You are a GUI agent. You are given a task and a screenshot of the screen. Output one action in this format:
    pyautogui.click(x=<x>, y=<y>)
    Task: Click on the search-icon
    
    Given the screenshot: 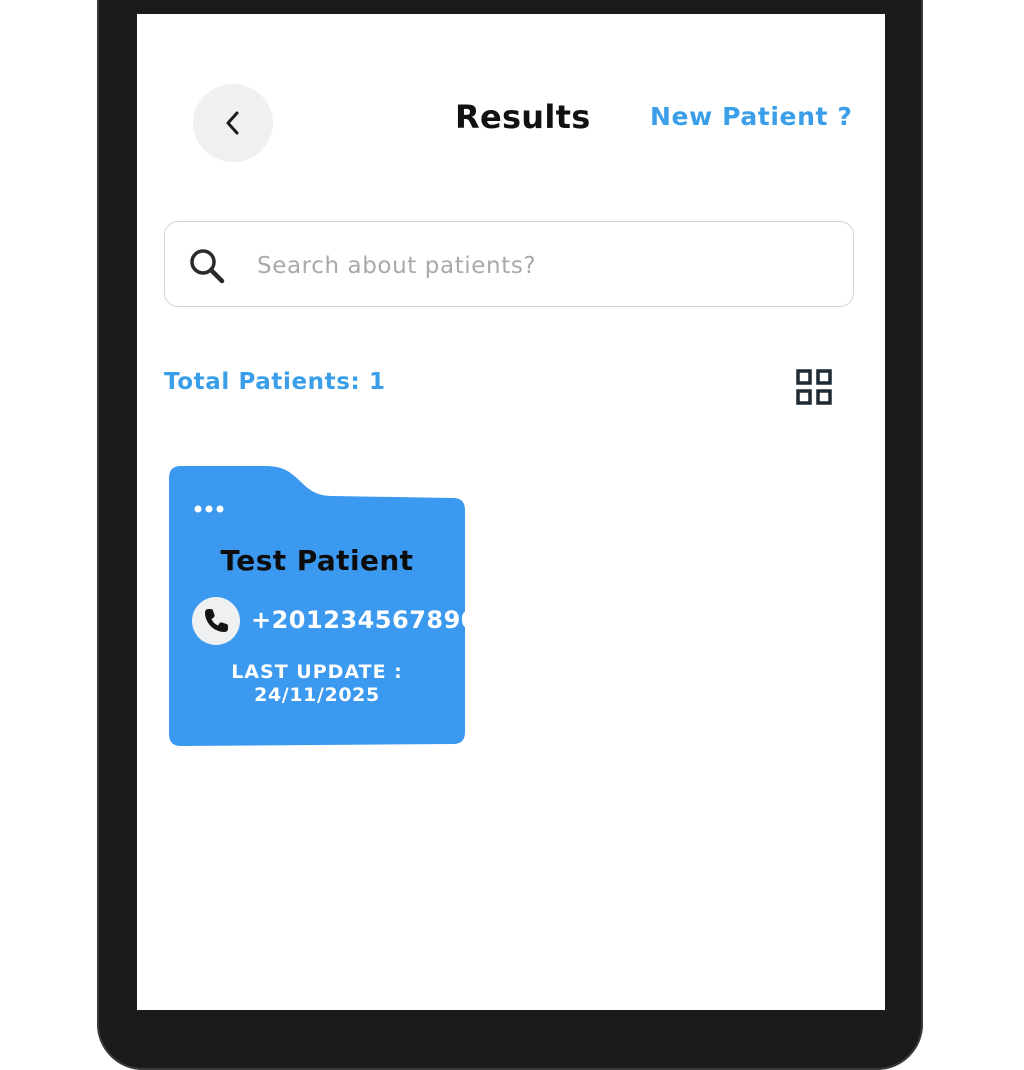 What is the action you would take?
    pyautogui.click(x=207, y=266)
    